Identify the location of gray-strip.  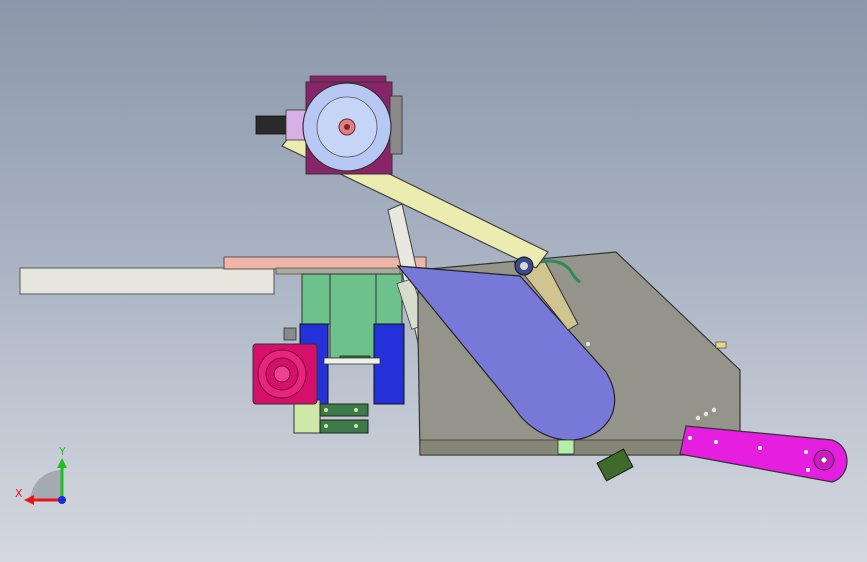
(338, 271).